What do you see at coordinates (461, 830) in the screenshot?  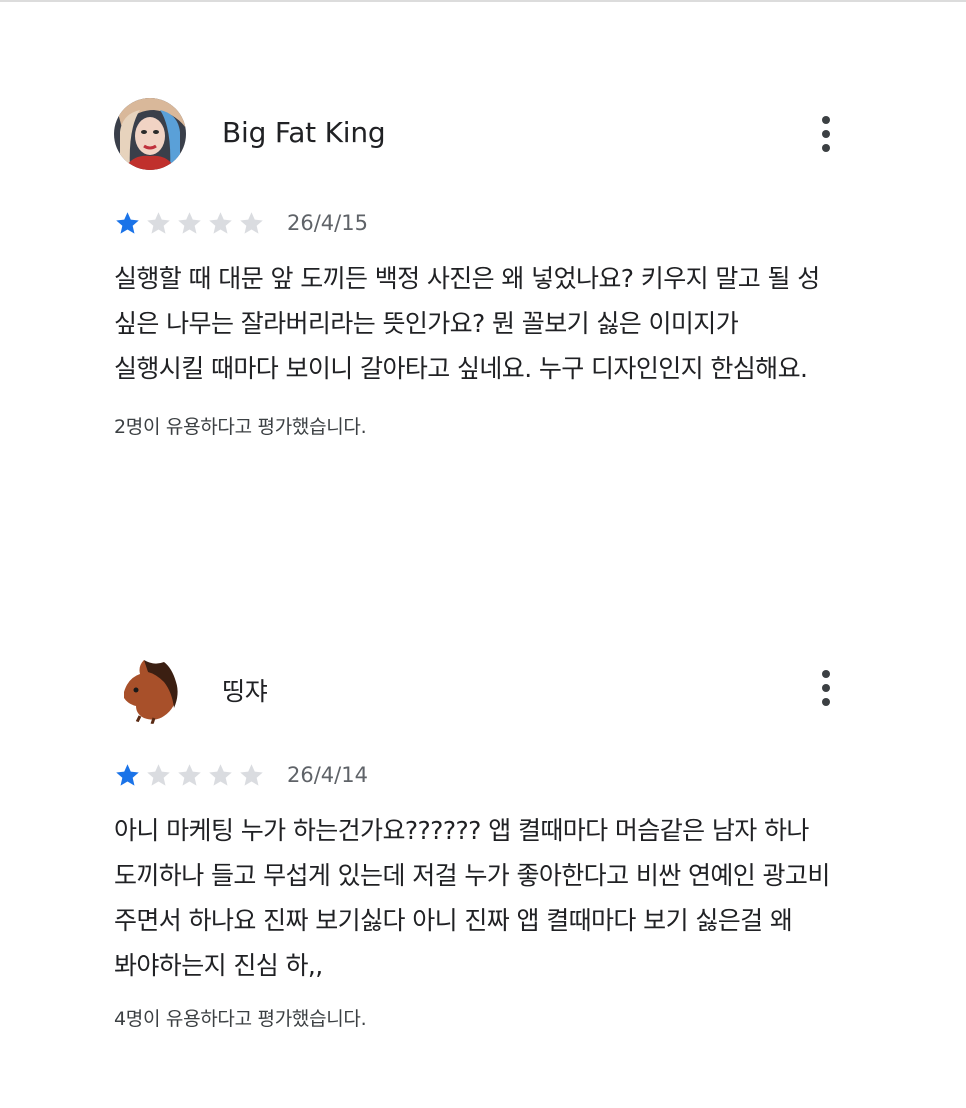 I see `review-text-line: 아니 마케팅 누가 하는건가요?????? 앱 켤때마다 머슴같은 남자 하나` at bounding box center [461, 830].